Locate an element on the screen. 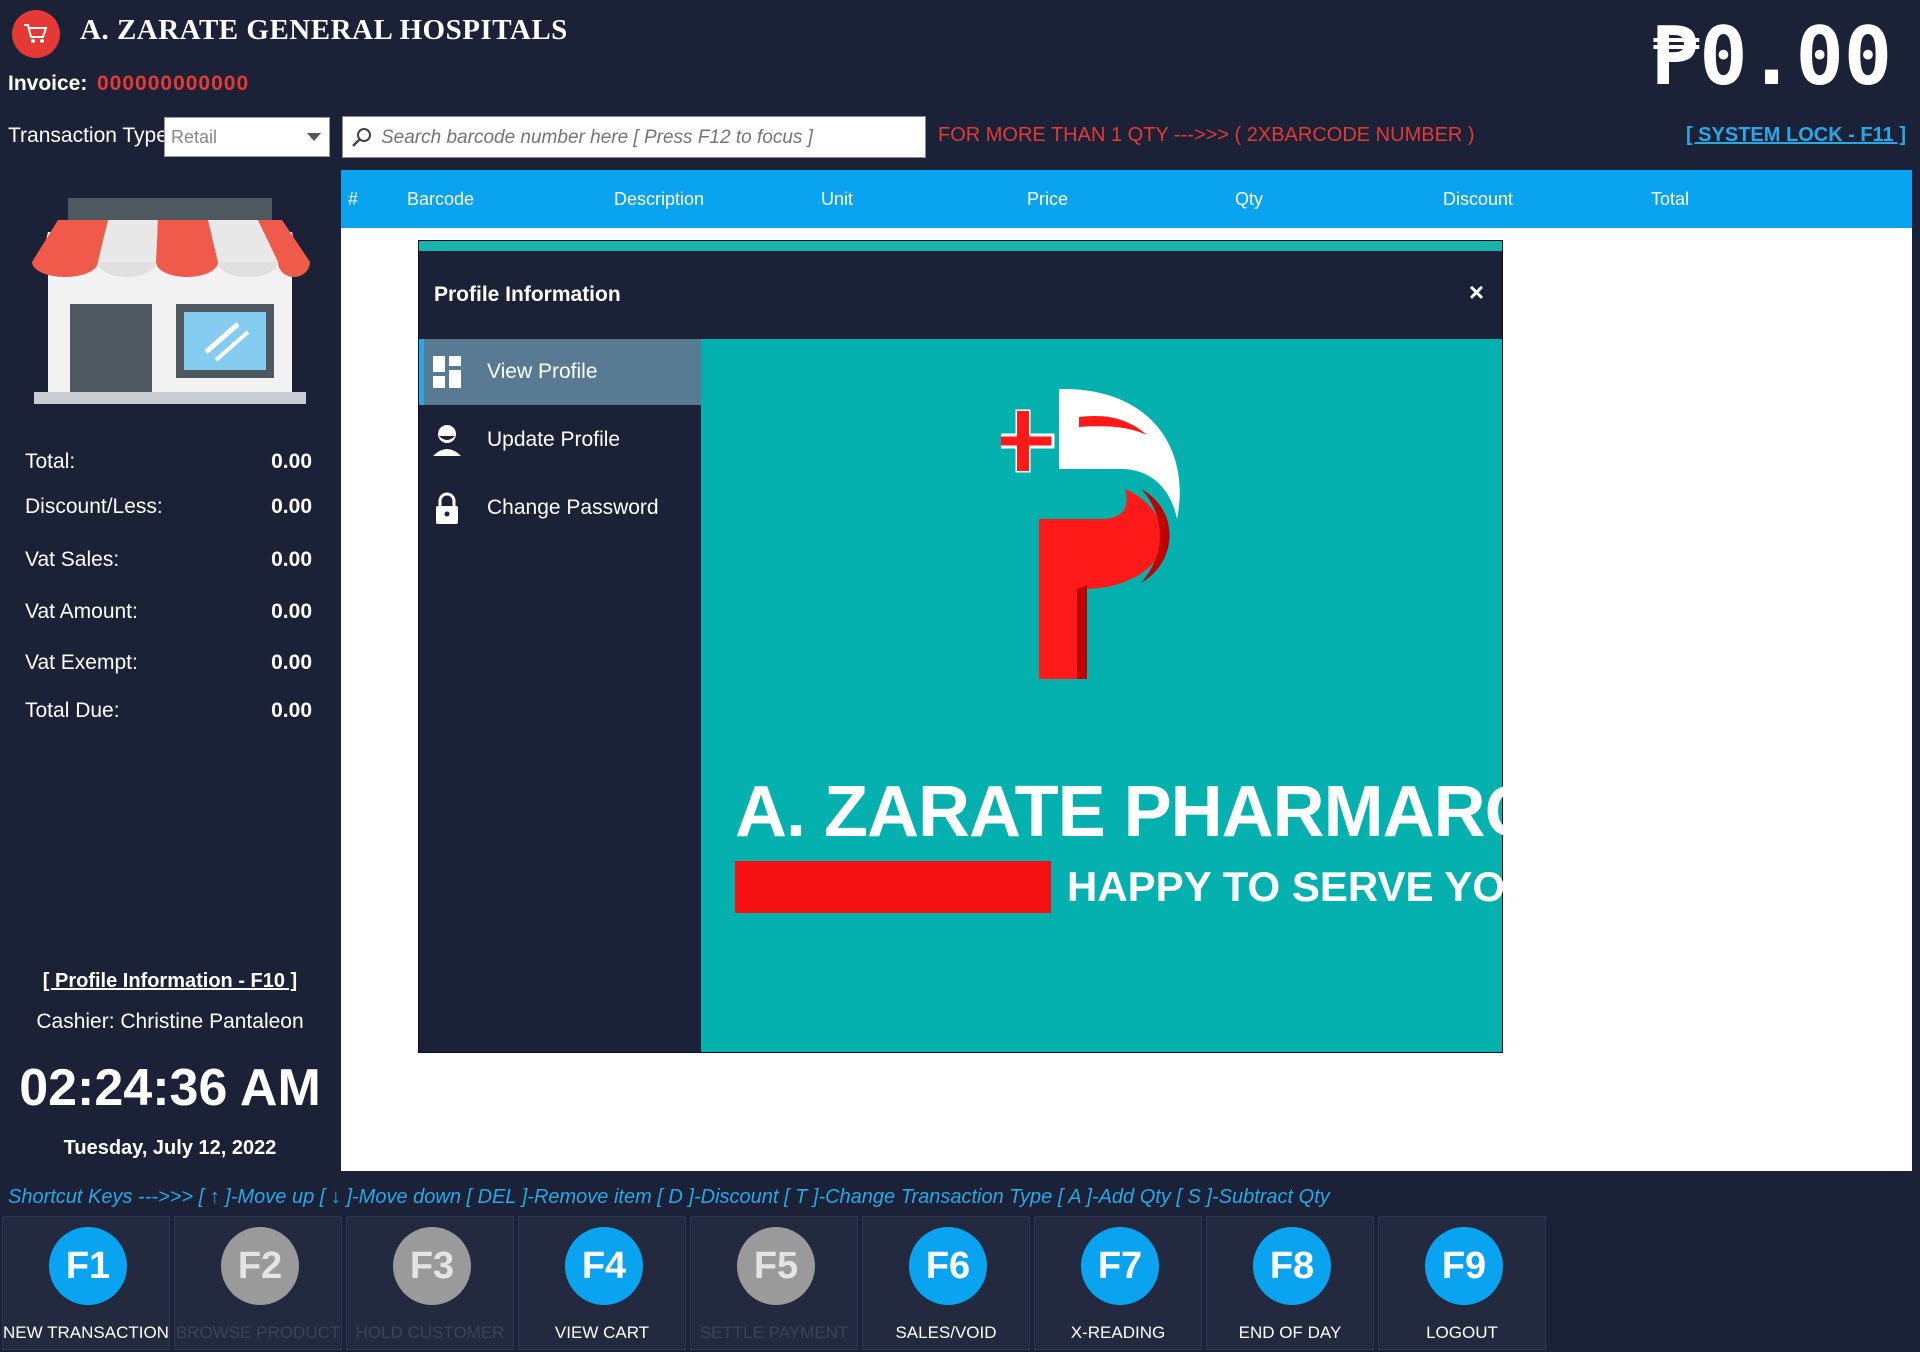 The height and width of the screenshot is (1352, 1920). column-header-number: # is located at coordinates (353, 199).